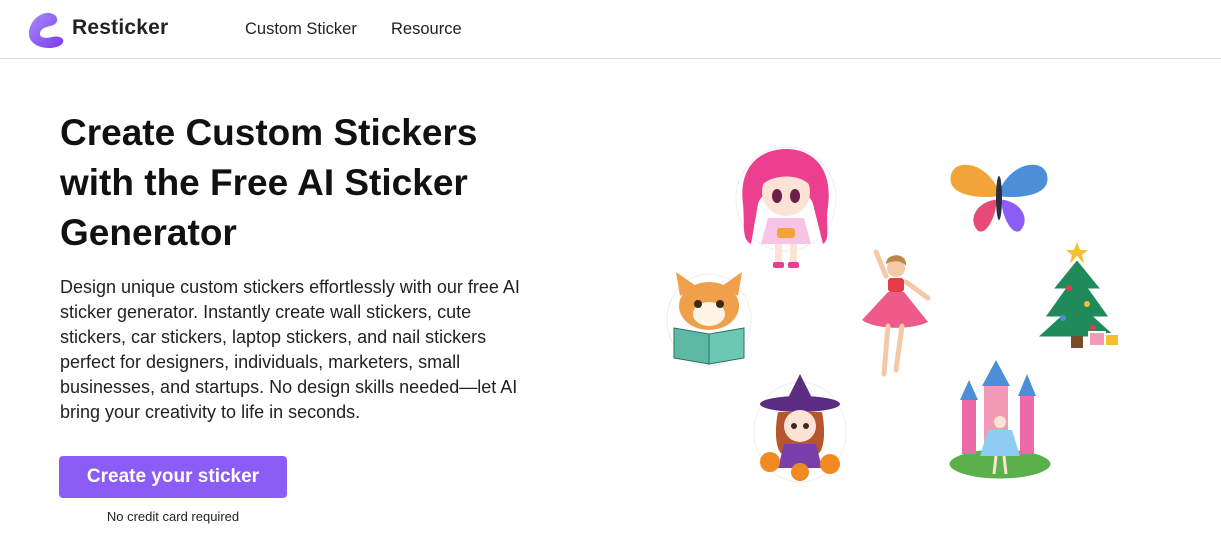 The image size is (1221, 557). I want to click on brand-name: Resticker, so click(120, 28).